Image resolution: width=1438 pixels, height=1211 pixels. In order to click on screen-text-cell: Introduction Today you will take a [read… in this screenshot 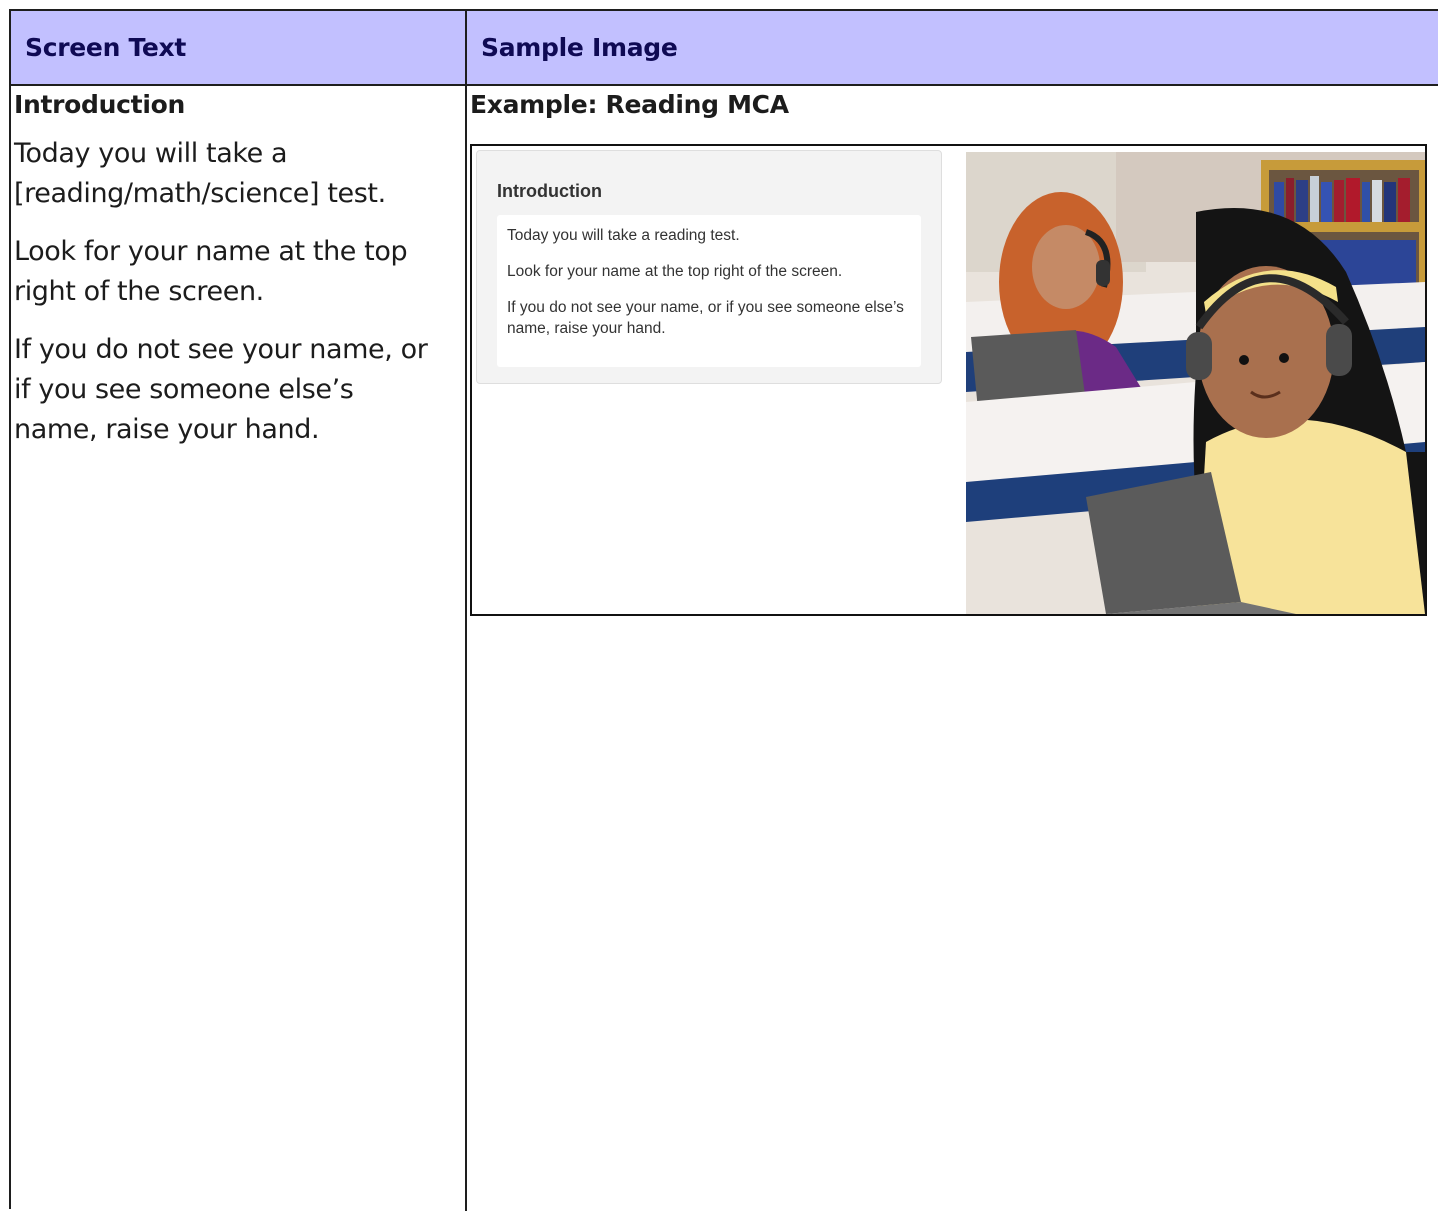, I will do `click(226, 277)`.